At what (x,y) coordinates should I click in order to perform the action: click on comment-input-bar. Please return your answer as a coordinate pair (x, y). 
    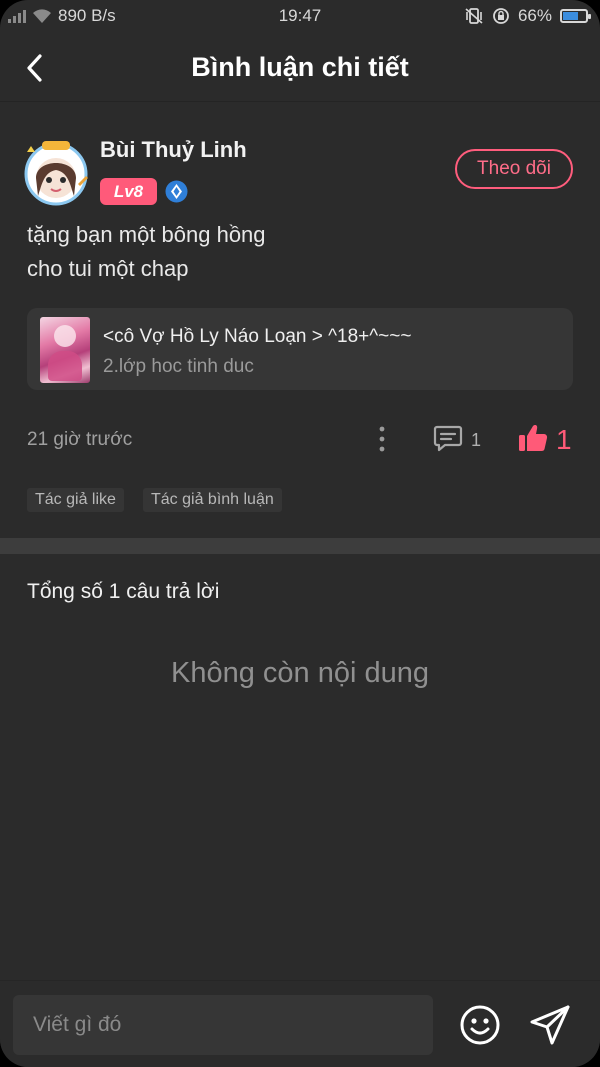
    Looking at the image, I should click on (300, 1023).